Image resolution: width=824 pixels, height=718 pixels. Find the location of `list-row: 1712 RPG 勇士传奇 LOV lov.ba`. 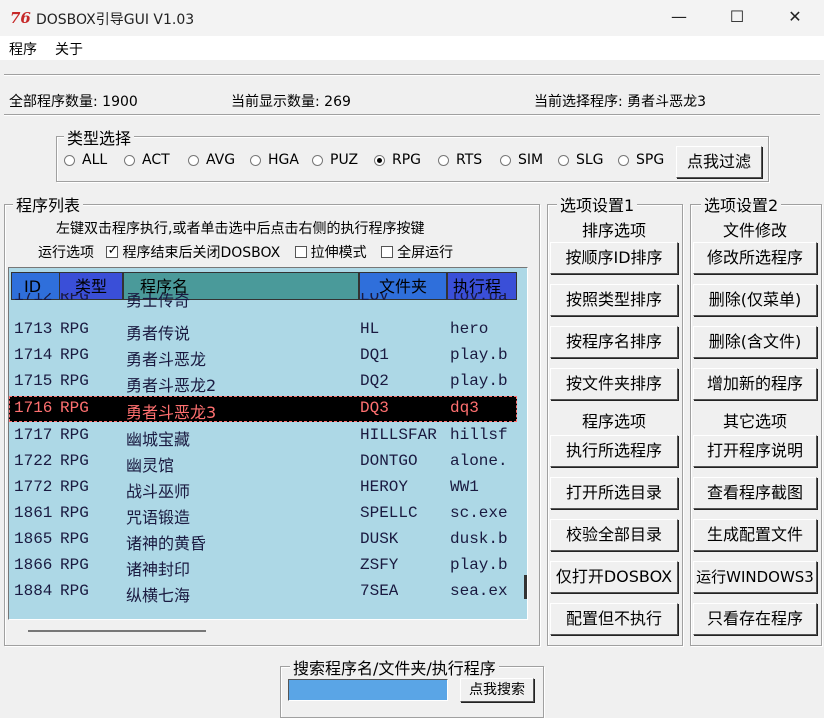

list-row: 1712 RPG 勇士传奇 LOV lov.ba is located at coordinates (262, 303).